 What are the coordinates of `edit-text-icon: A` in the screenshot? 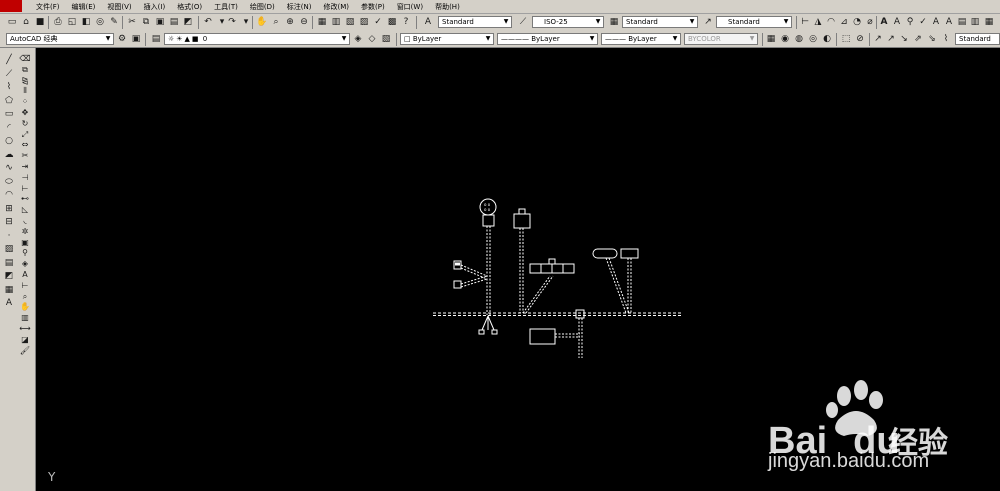 It's located at (897, 22).